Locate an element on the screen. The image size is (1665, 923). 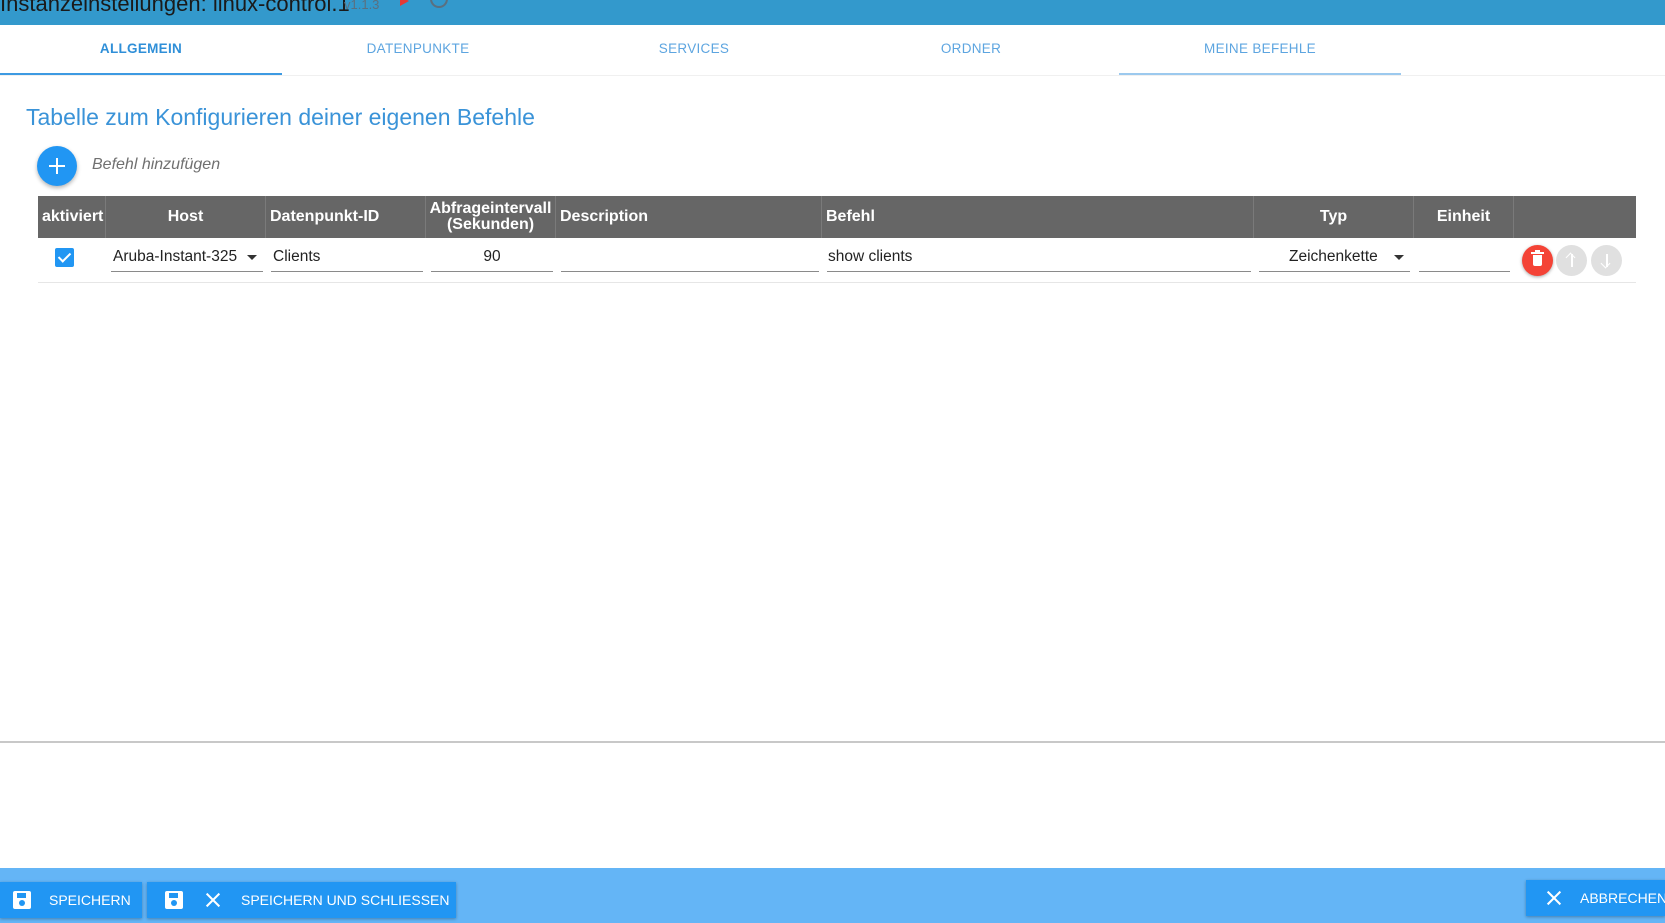
add-command-button is located at coordinates (57, 166).